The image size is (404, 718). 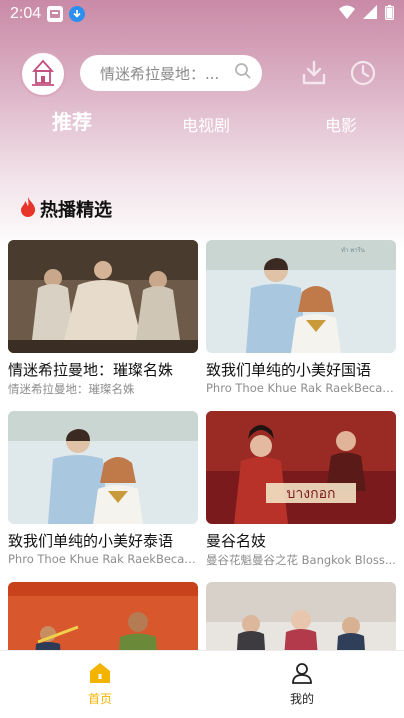 I want to click on temple-logo-icon, so click(x=43, y=72).